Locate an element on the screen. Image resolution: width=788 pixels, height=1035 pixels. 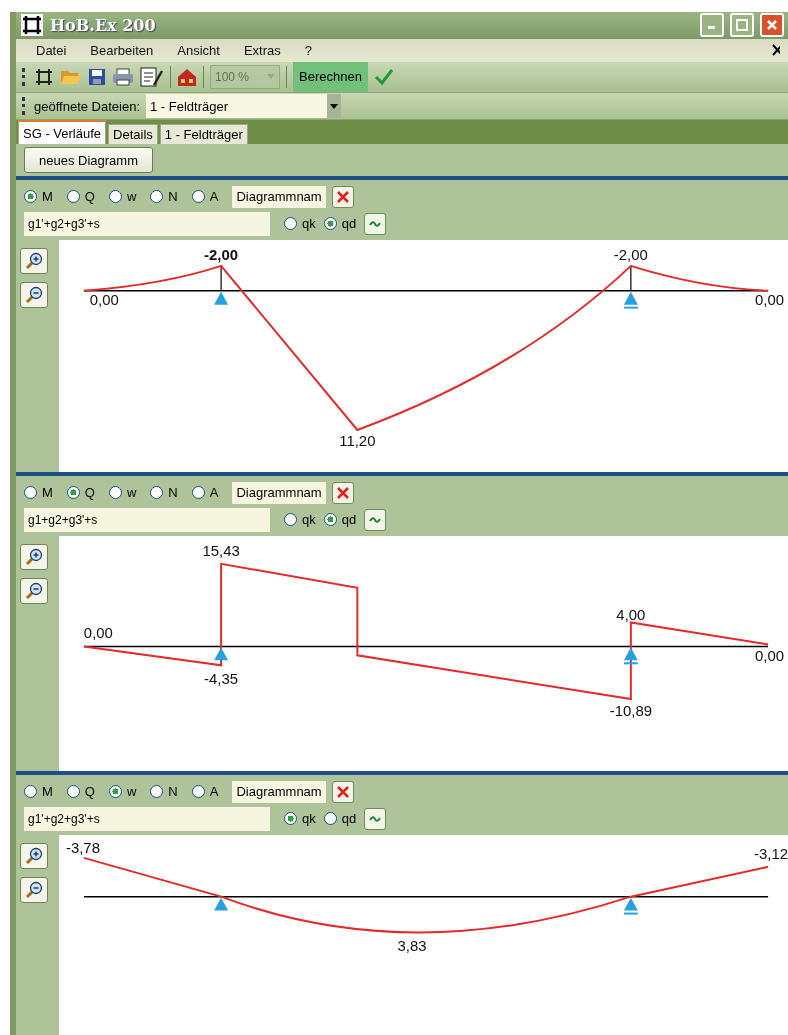
menu-item: Bearbeiten is located at coordinates (122, 50).